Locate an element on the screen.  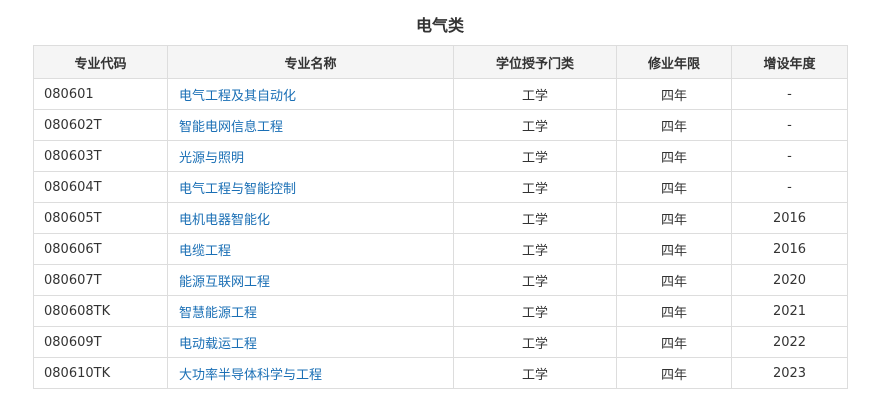
table-row: 080601 电气工程及其自动化 工学 四年 - is located at coordinates (440, 94).